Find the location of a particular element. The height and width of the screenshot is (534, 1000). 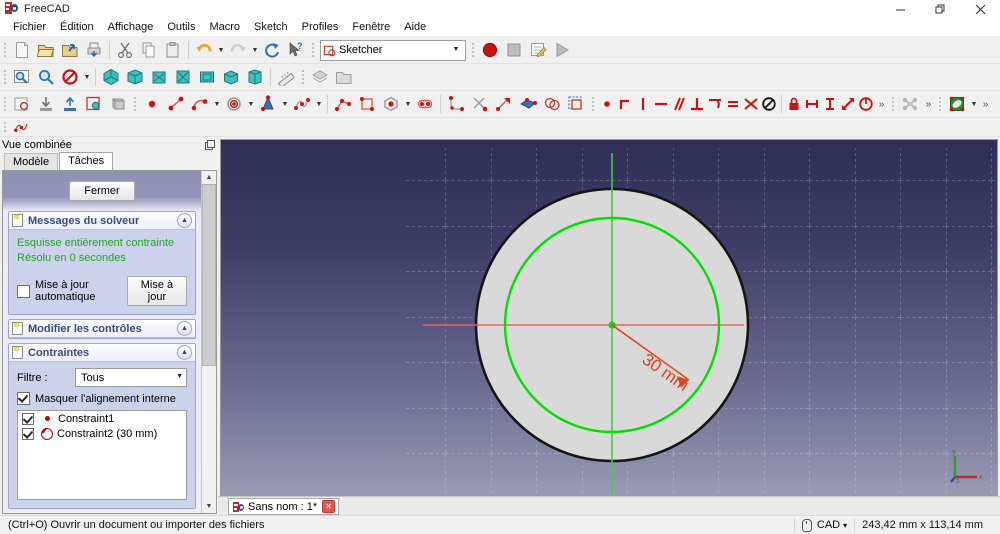

constraint1-checkbox is located at coordinates (28, 418).